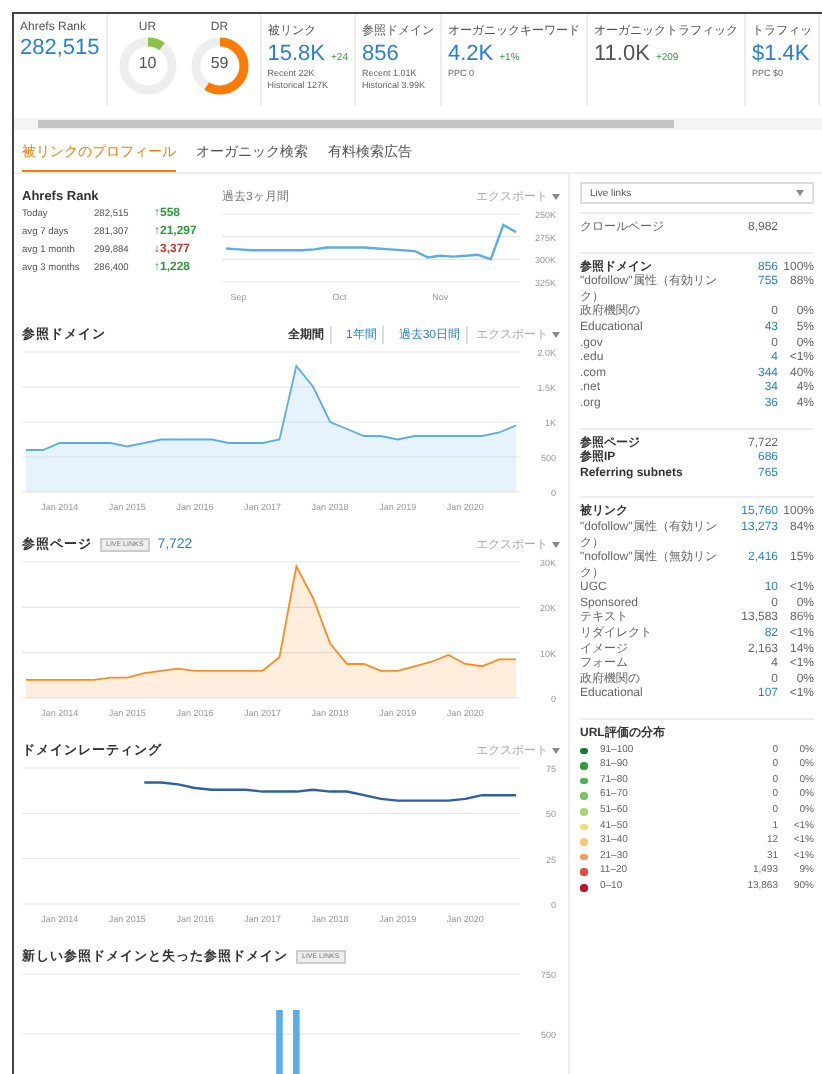 This screenshot has height=1074, width=822. What do you see at coordinates (356, 124) in the screenshot?
I see `scrollbar-thumb` at bounding box center [356, 124].